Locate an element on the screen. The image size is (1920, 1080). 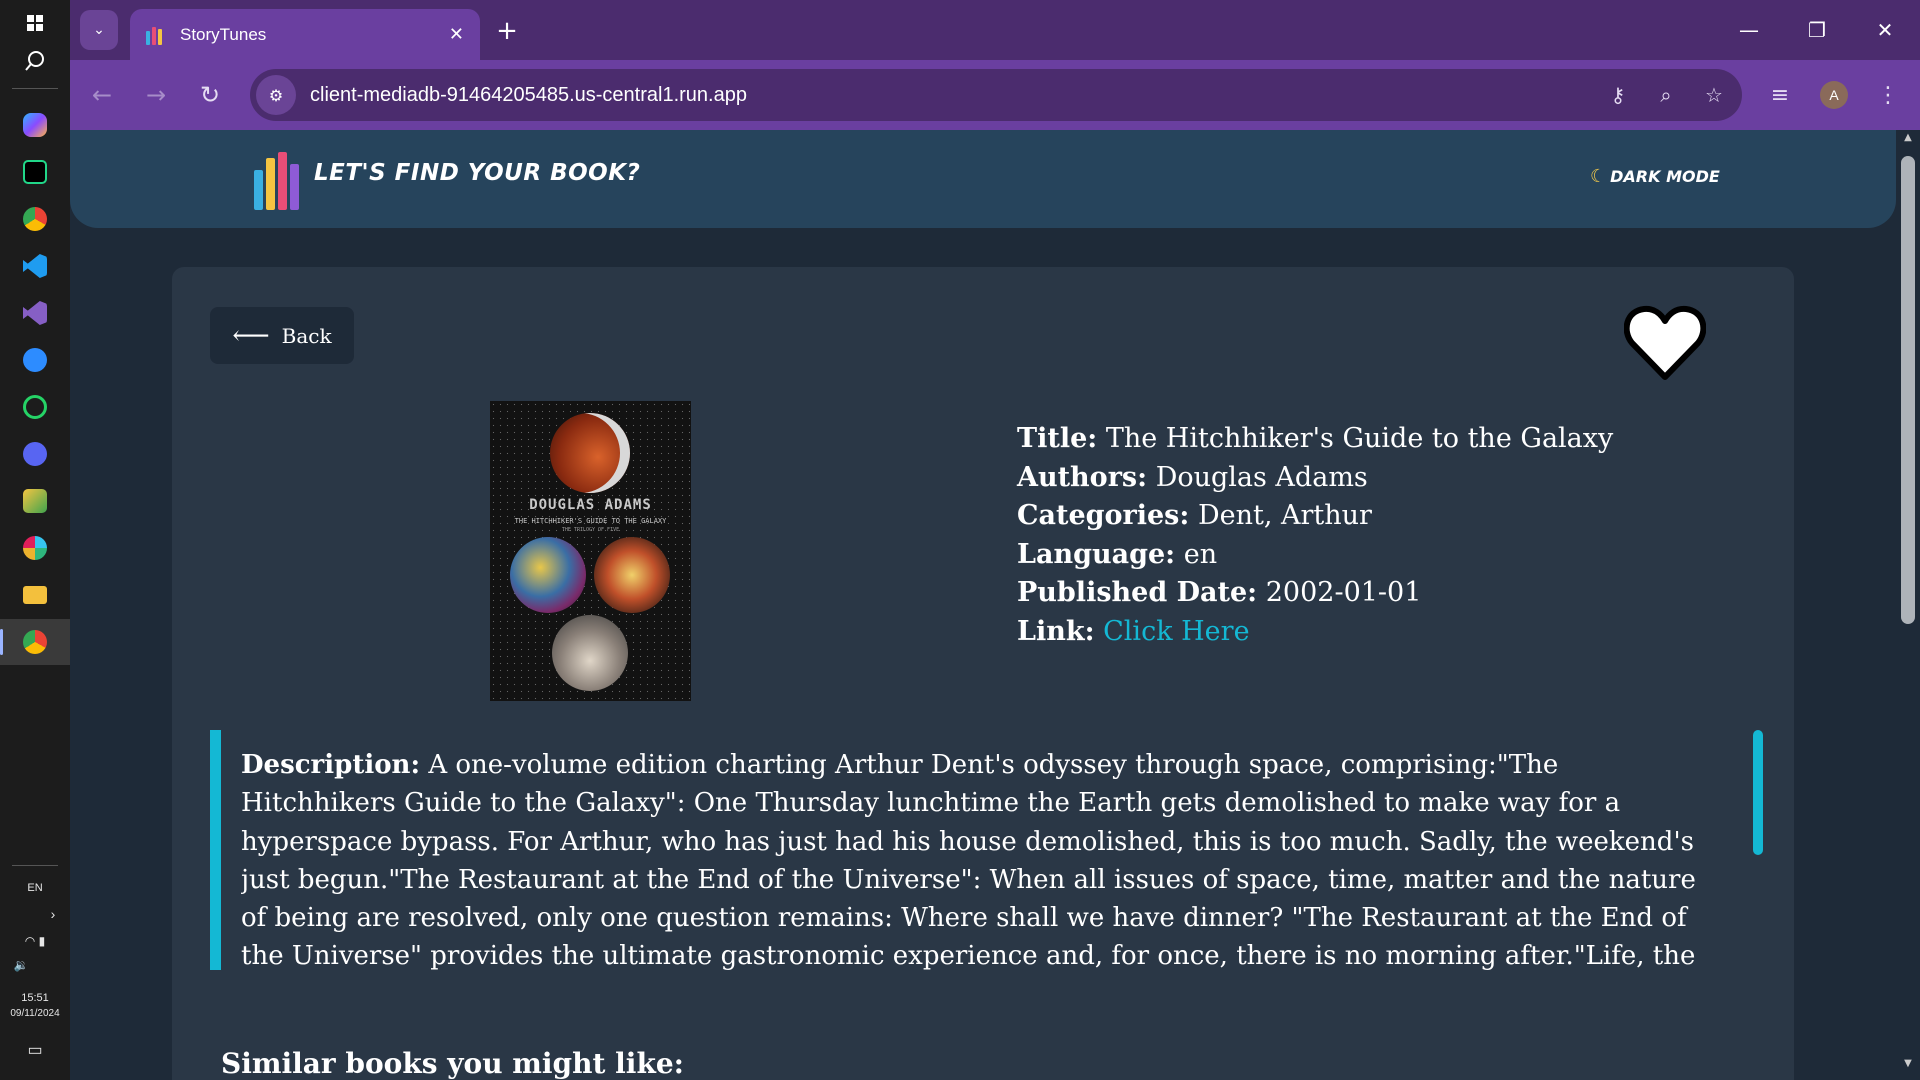
restore-icon: ❐ is located at coordinates (1817, 30).